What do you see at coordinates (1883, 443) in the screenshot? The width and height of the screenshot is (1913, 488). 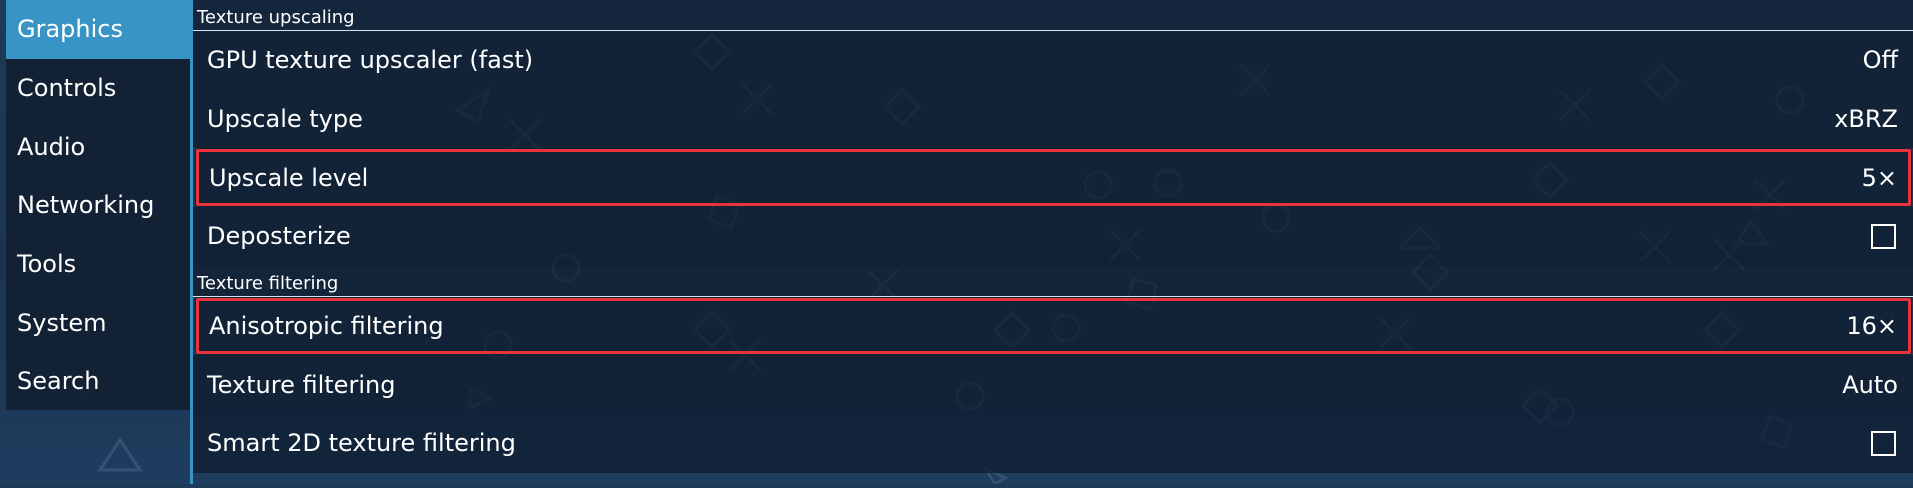 I see `smart-2d-filtering-checkbox` at bounding box center [1883, 443].